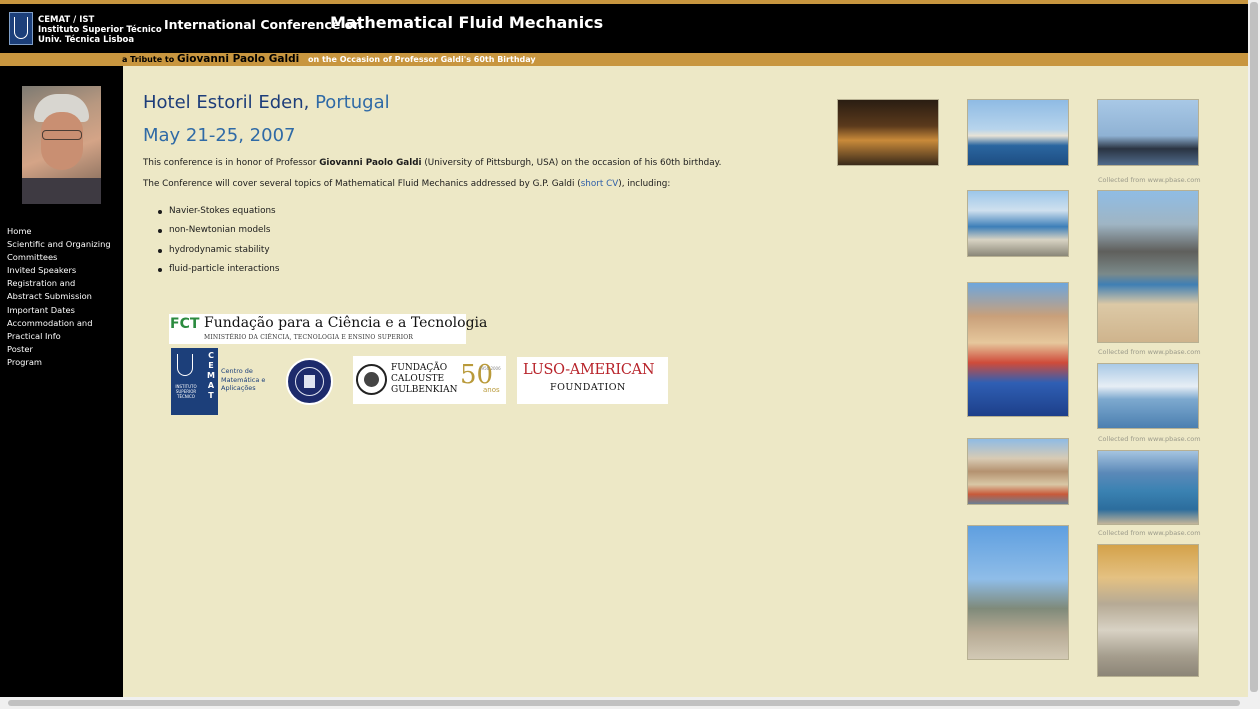 This screenshot has width=1260, height=709. I want to click on university-seal-icon, so click(309, 381).